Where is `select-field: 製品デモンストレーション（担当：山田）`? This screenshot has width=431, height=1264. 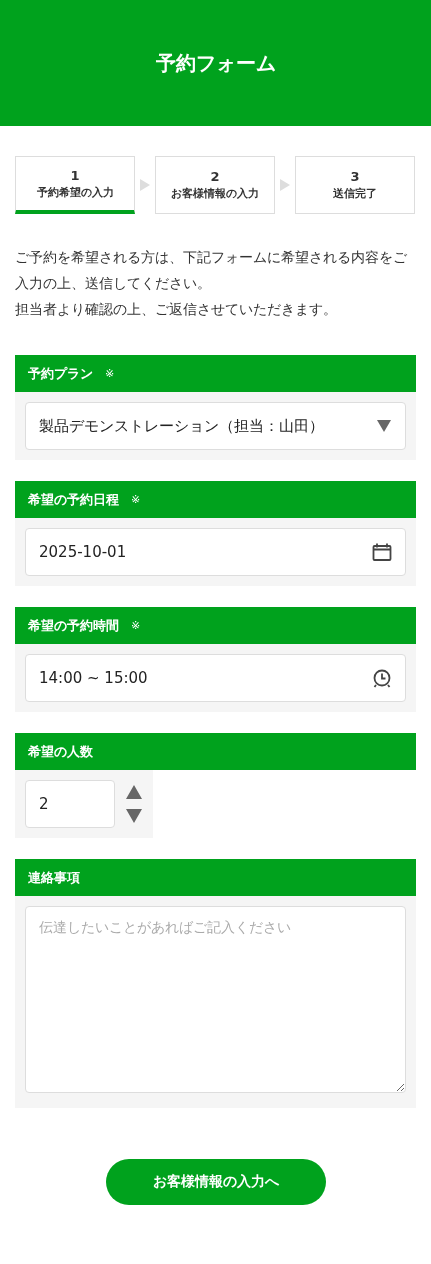 select-field: 製品デモンストレーション（担当：山田） is located at coordinates (215, 426).